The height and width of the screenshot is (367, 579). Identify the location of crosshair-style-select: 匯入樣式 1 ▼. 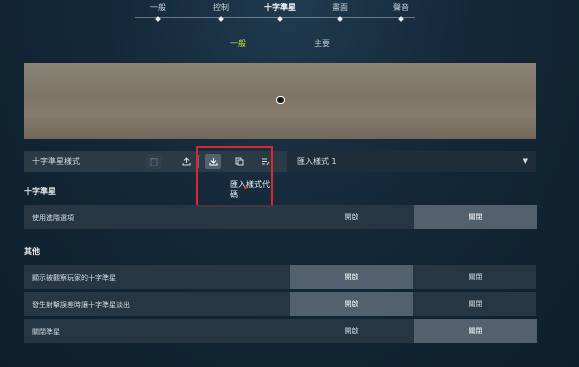
(411, 161).